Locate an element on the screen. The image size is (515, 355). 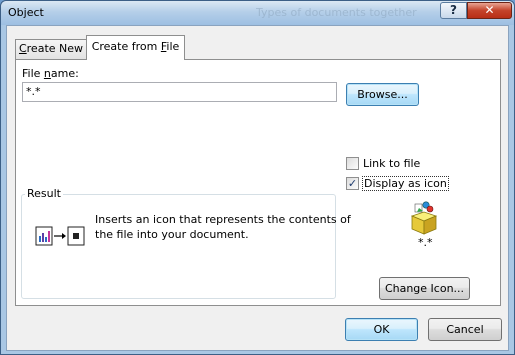
cancel-button: Cancel is located at coordinates (465, 329).